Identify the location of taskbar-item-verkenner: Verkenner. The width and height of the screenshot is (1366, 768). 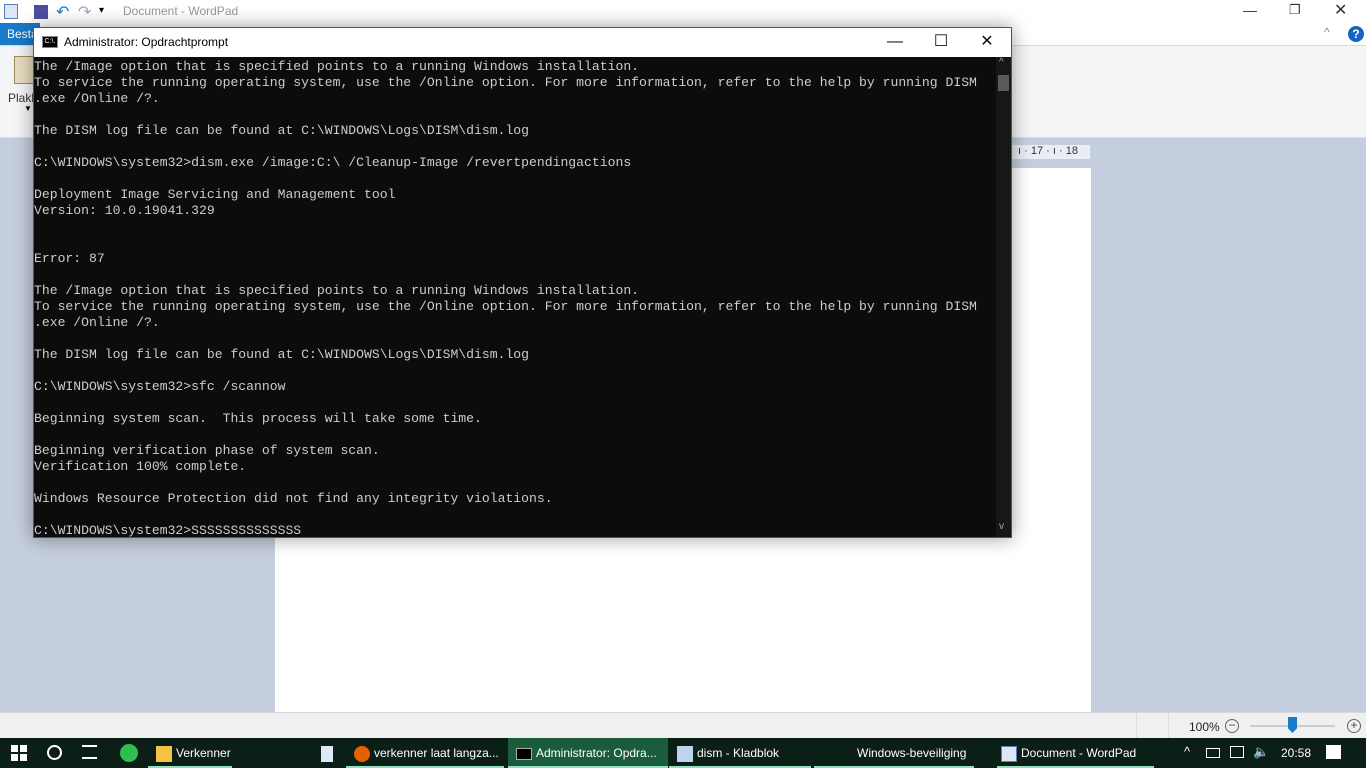
(190, 753).